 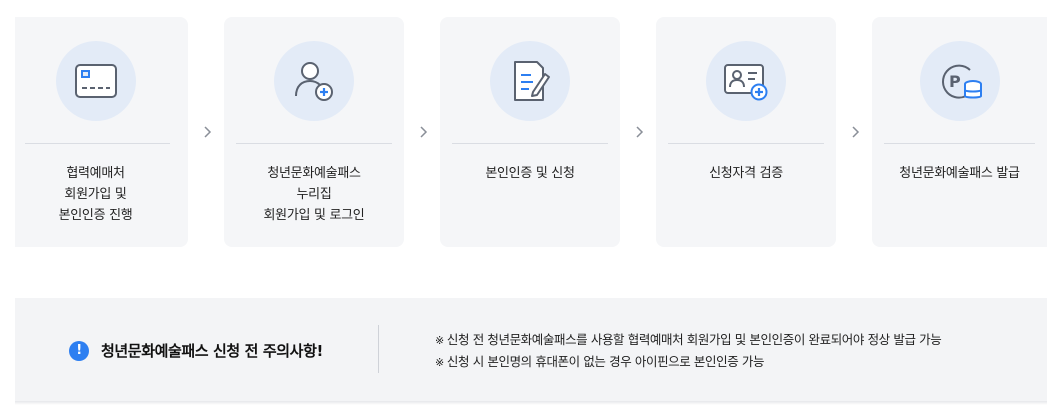 I want to click on step-label: 신청자격 검증, so click(x=746, y=173).